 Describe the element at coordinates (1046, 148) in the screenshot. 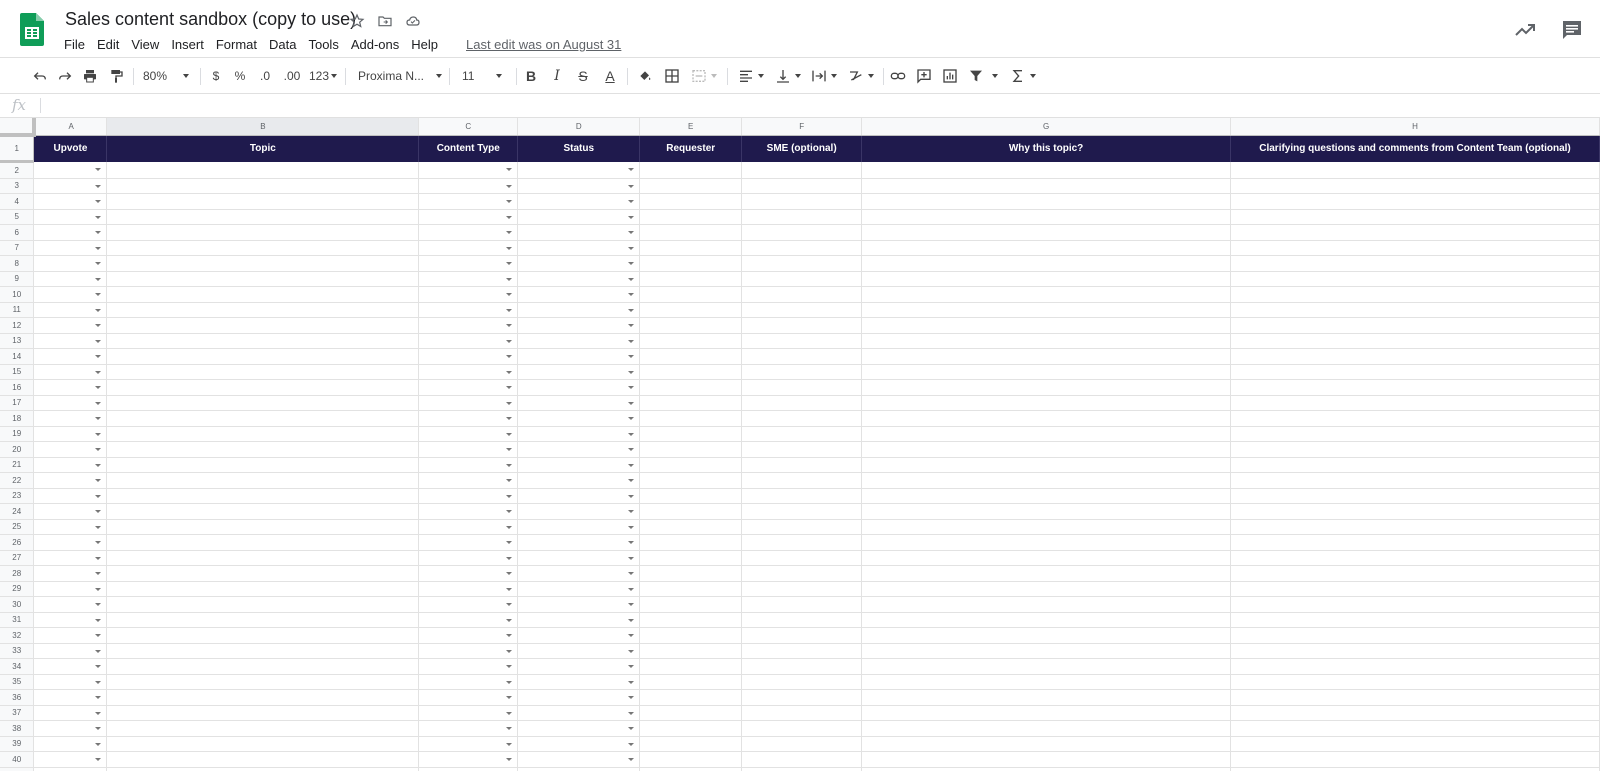

I see `header-cell-why-this-topic: Why this topic?` at that location.